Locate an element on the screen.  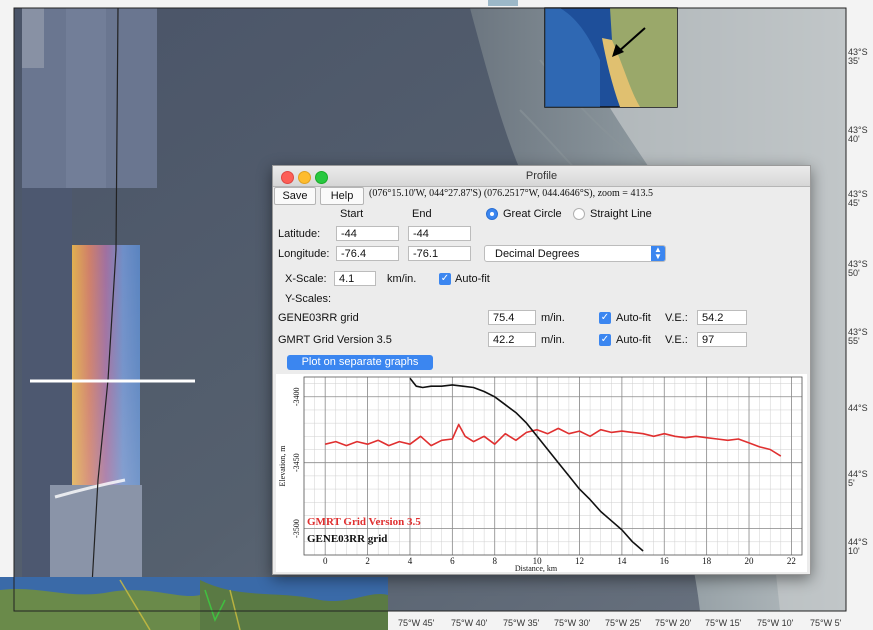
yscales-label: Y-Scales: is located at coordinates (308, 299).